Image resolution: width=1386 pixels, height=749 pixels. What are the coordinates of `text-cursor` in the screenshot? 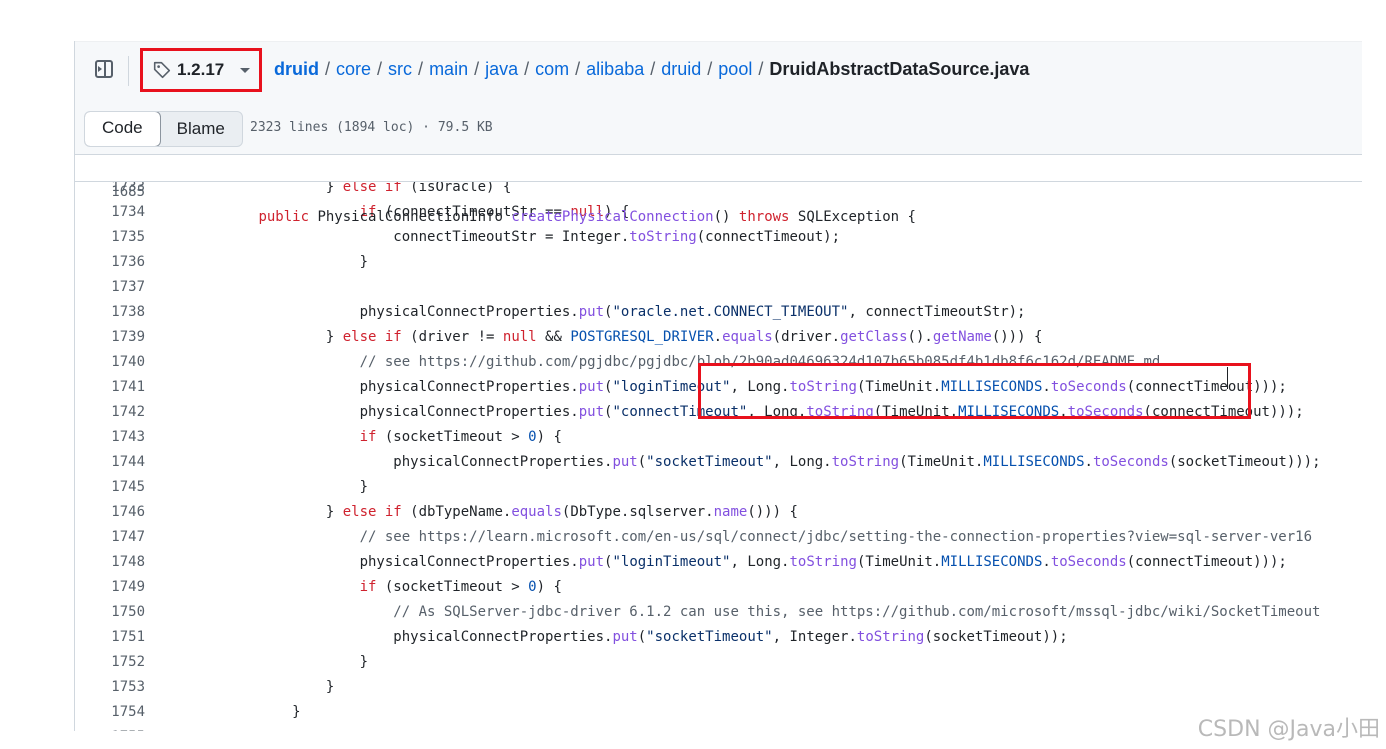 It's located at (1227, 378).